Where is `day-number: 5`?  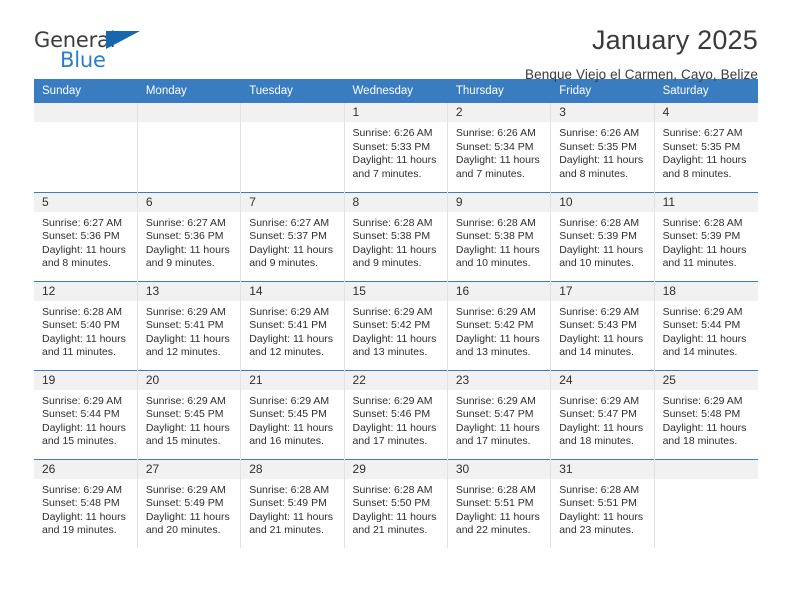
day-number: 5 is located at coordinates (85, 202).